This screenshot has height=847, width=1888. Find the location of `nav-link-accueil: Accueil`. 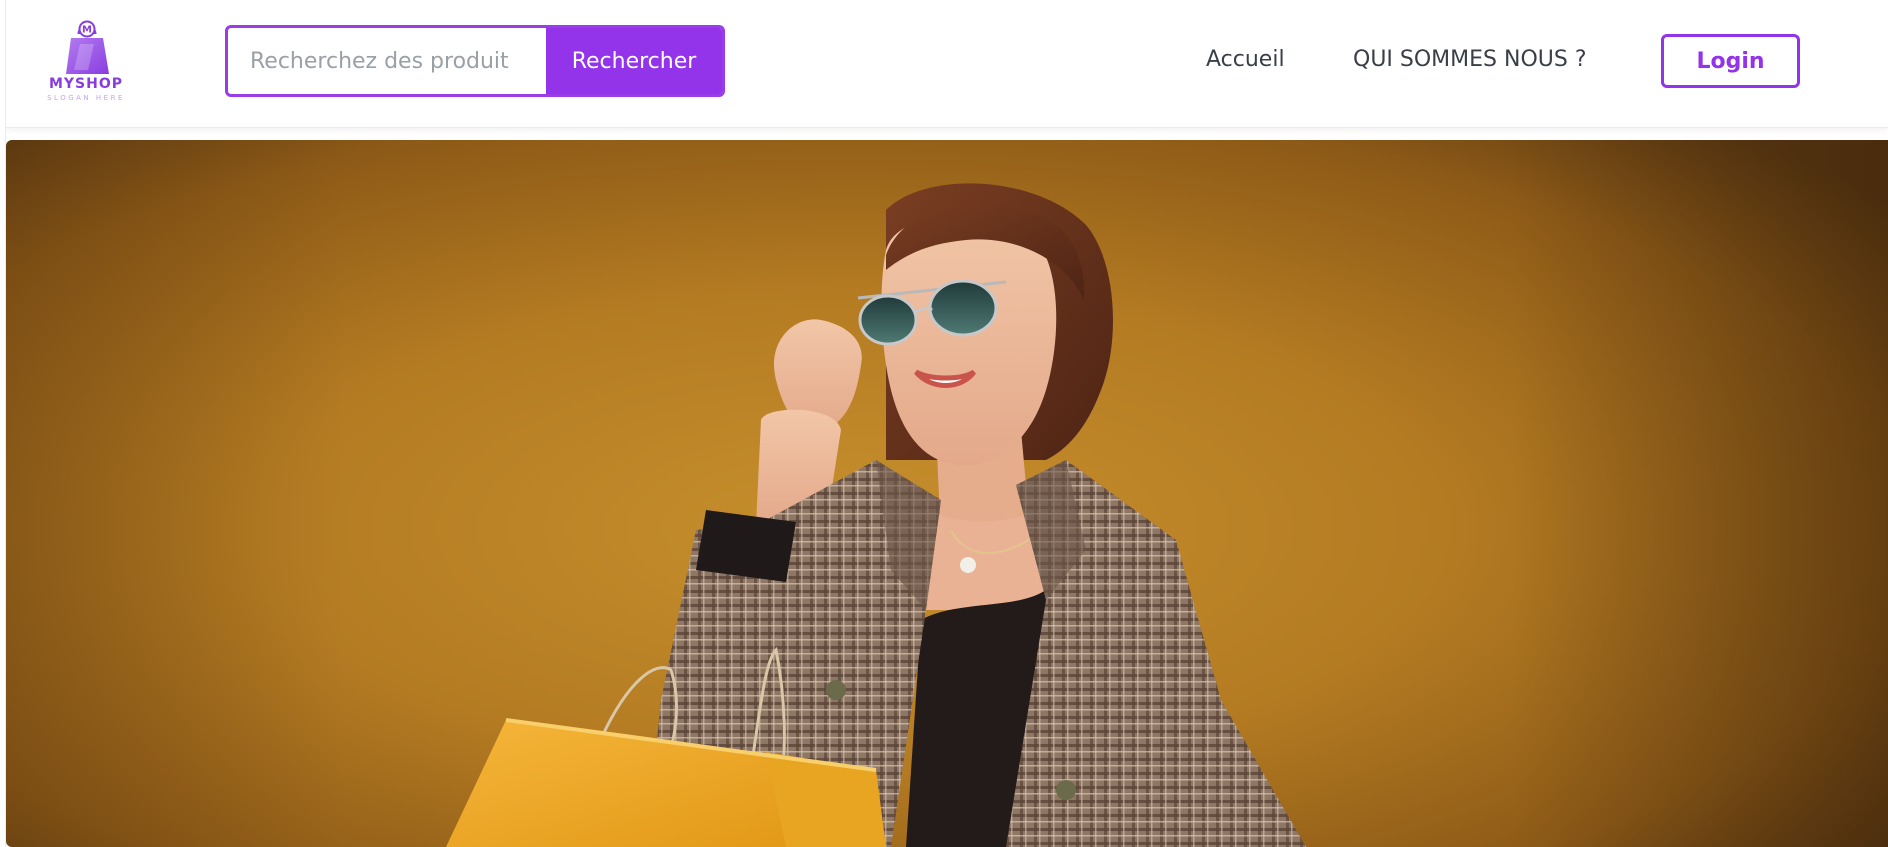

nav-link-accueil: Accueil is located at coordinates (1245, 59).